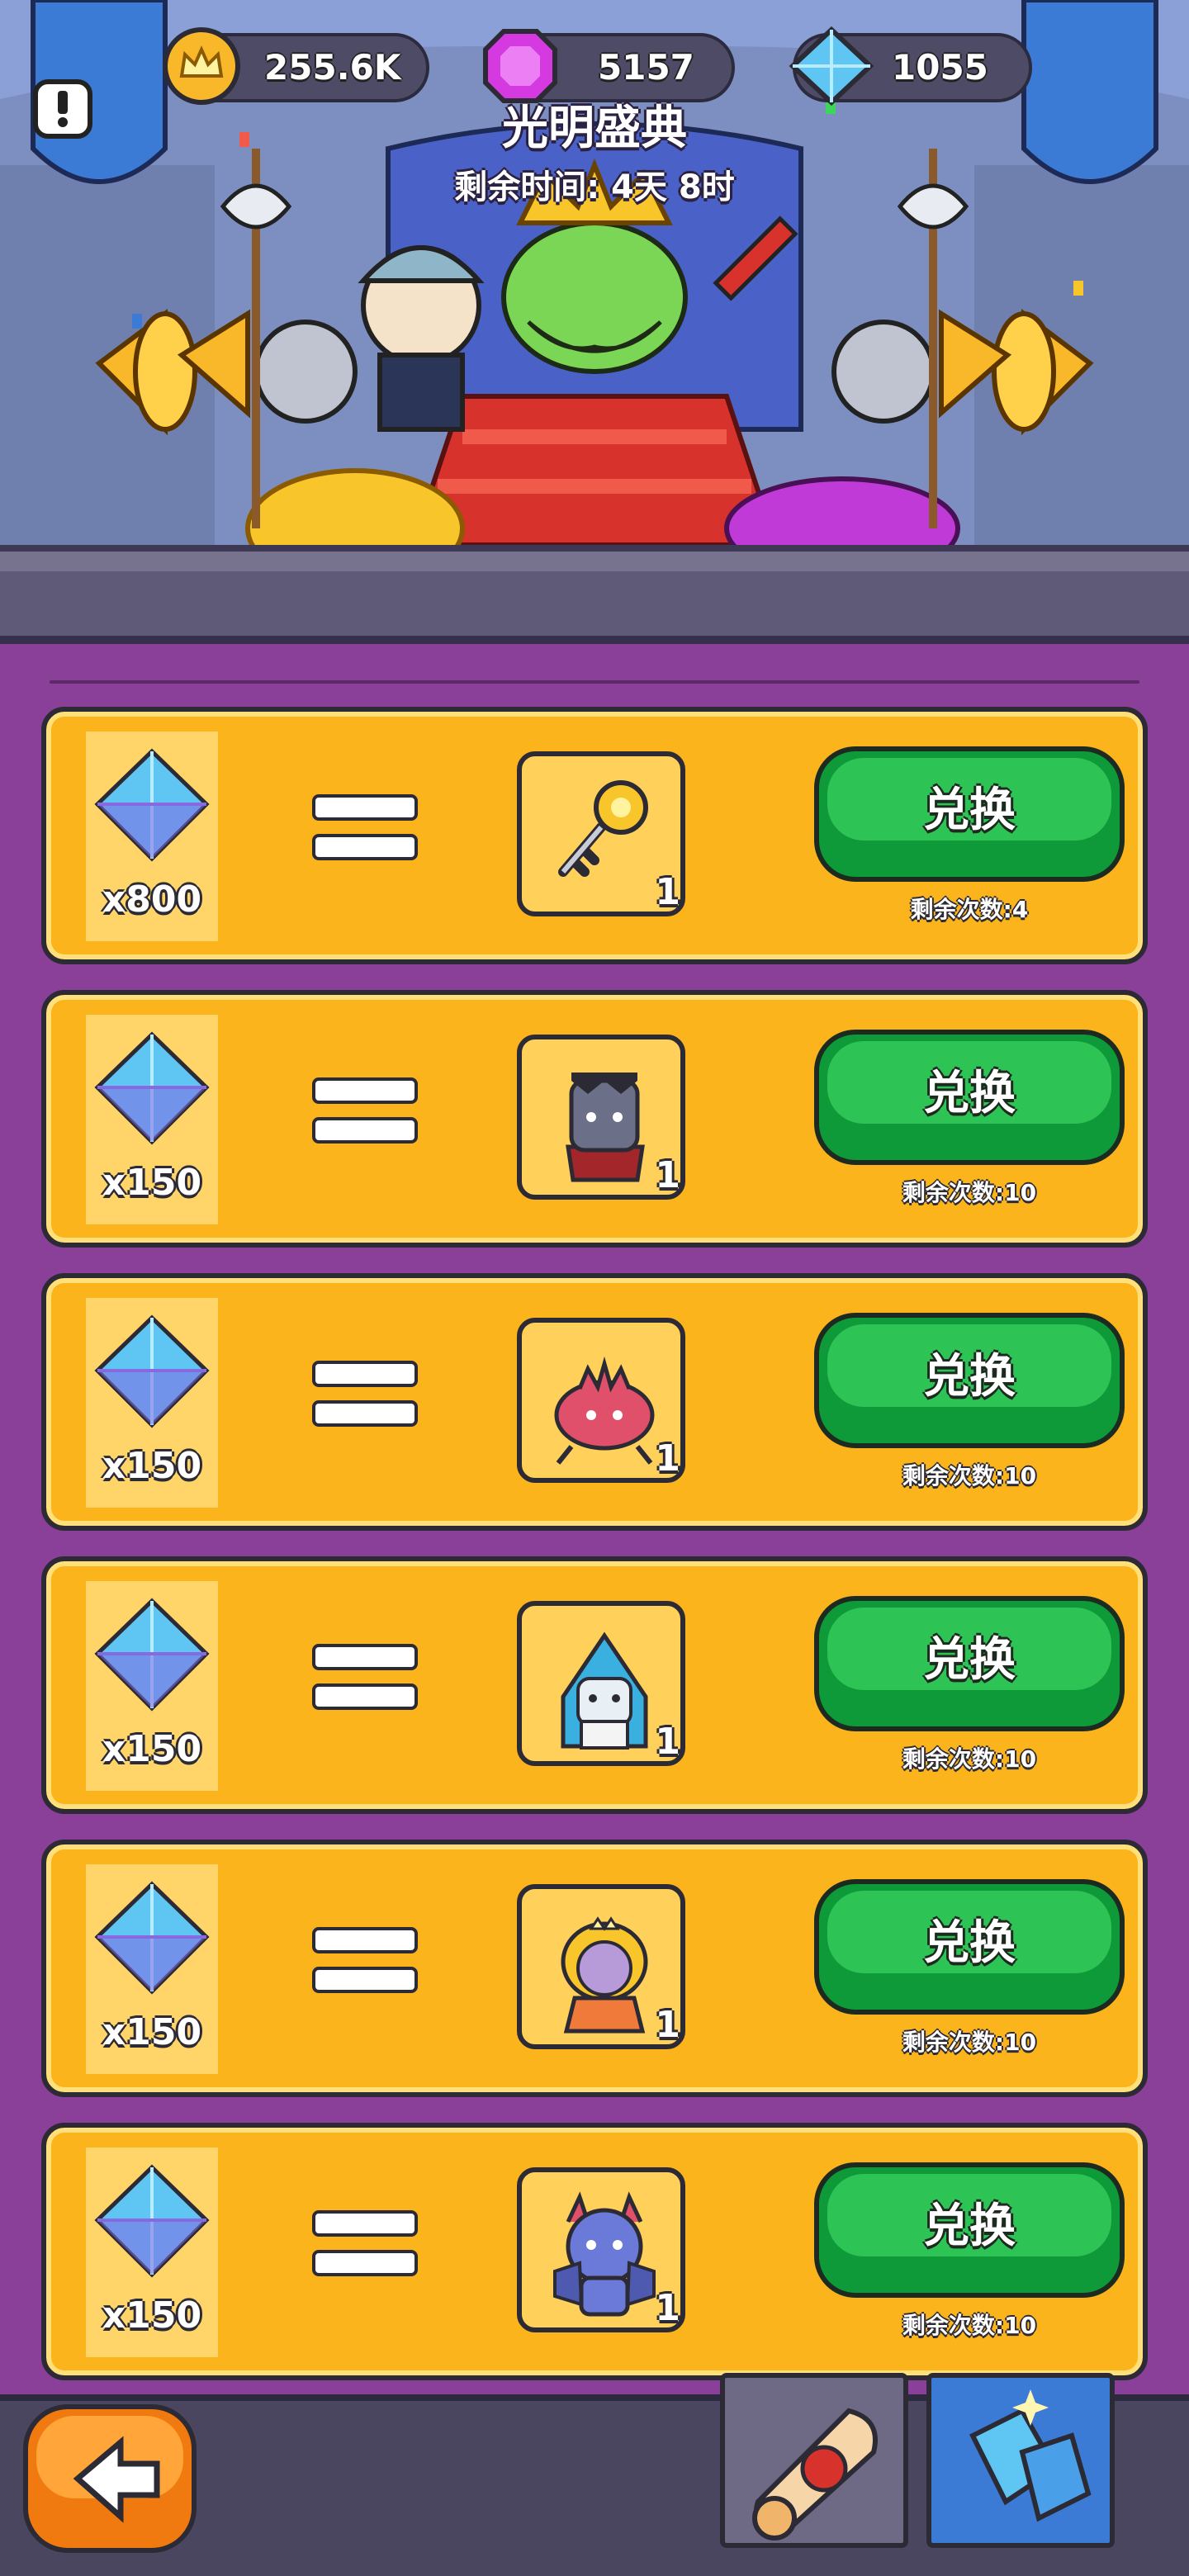  What do you see at coordinates (969, 909) in the screenshot?
I see `remaining-count: 剩余次数:4` at bounding box center [969, 909].